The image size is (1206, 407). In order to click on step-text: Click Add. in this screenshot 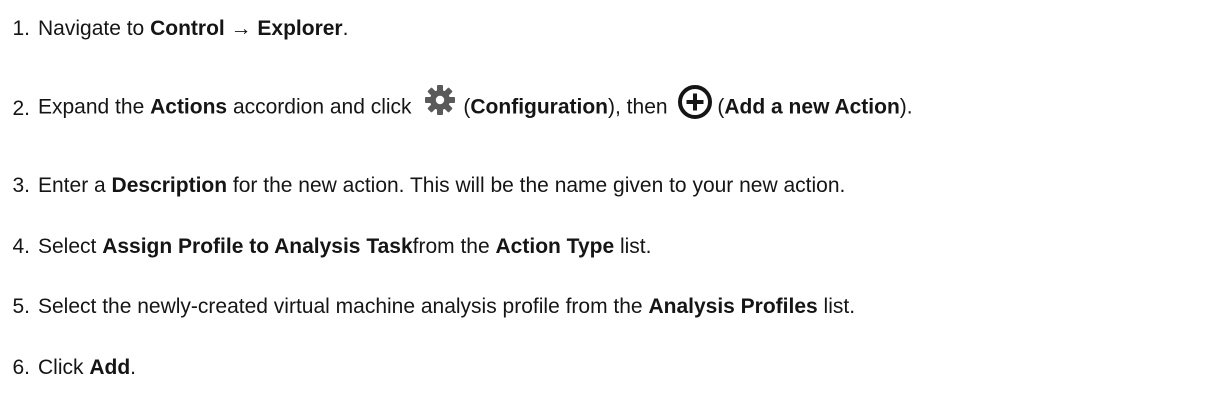, I will do `click(87, 367)`.